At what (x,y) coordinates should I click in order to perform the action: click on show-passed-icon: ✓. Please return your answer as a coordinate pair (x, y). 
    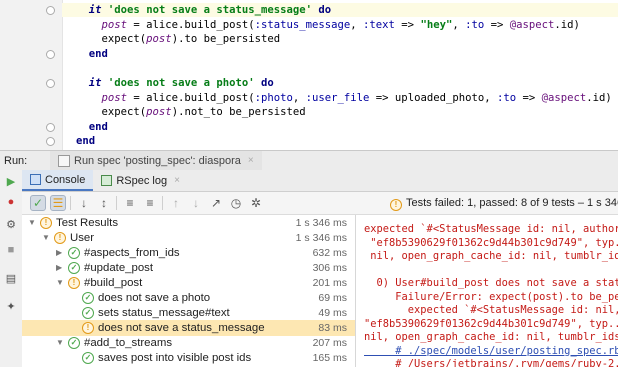
    Looking at the image, I should click on (38, 203).